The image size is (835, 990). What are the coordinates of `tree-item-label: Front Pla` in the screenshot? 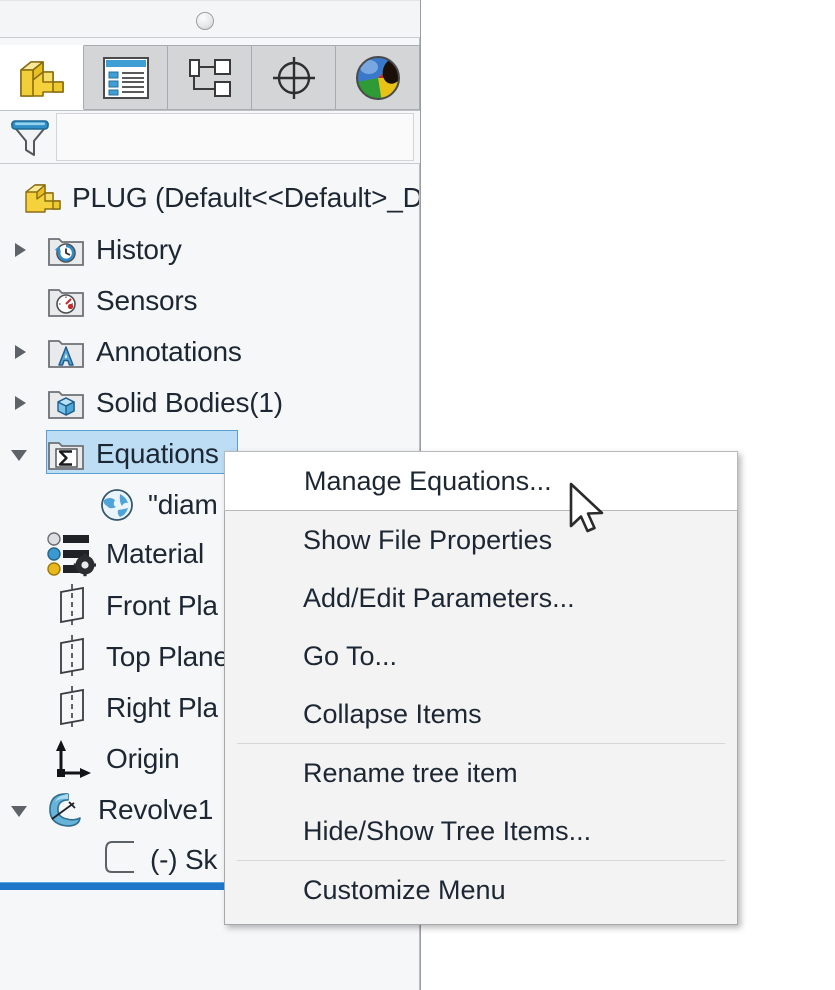 It's located at (162, 605).